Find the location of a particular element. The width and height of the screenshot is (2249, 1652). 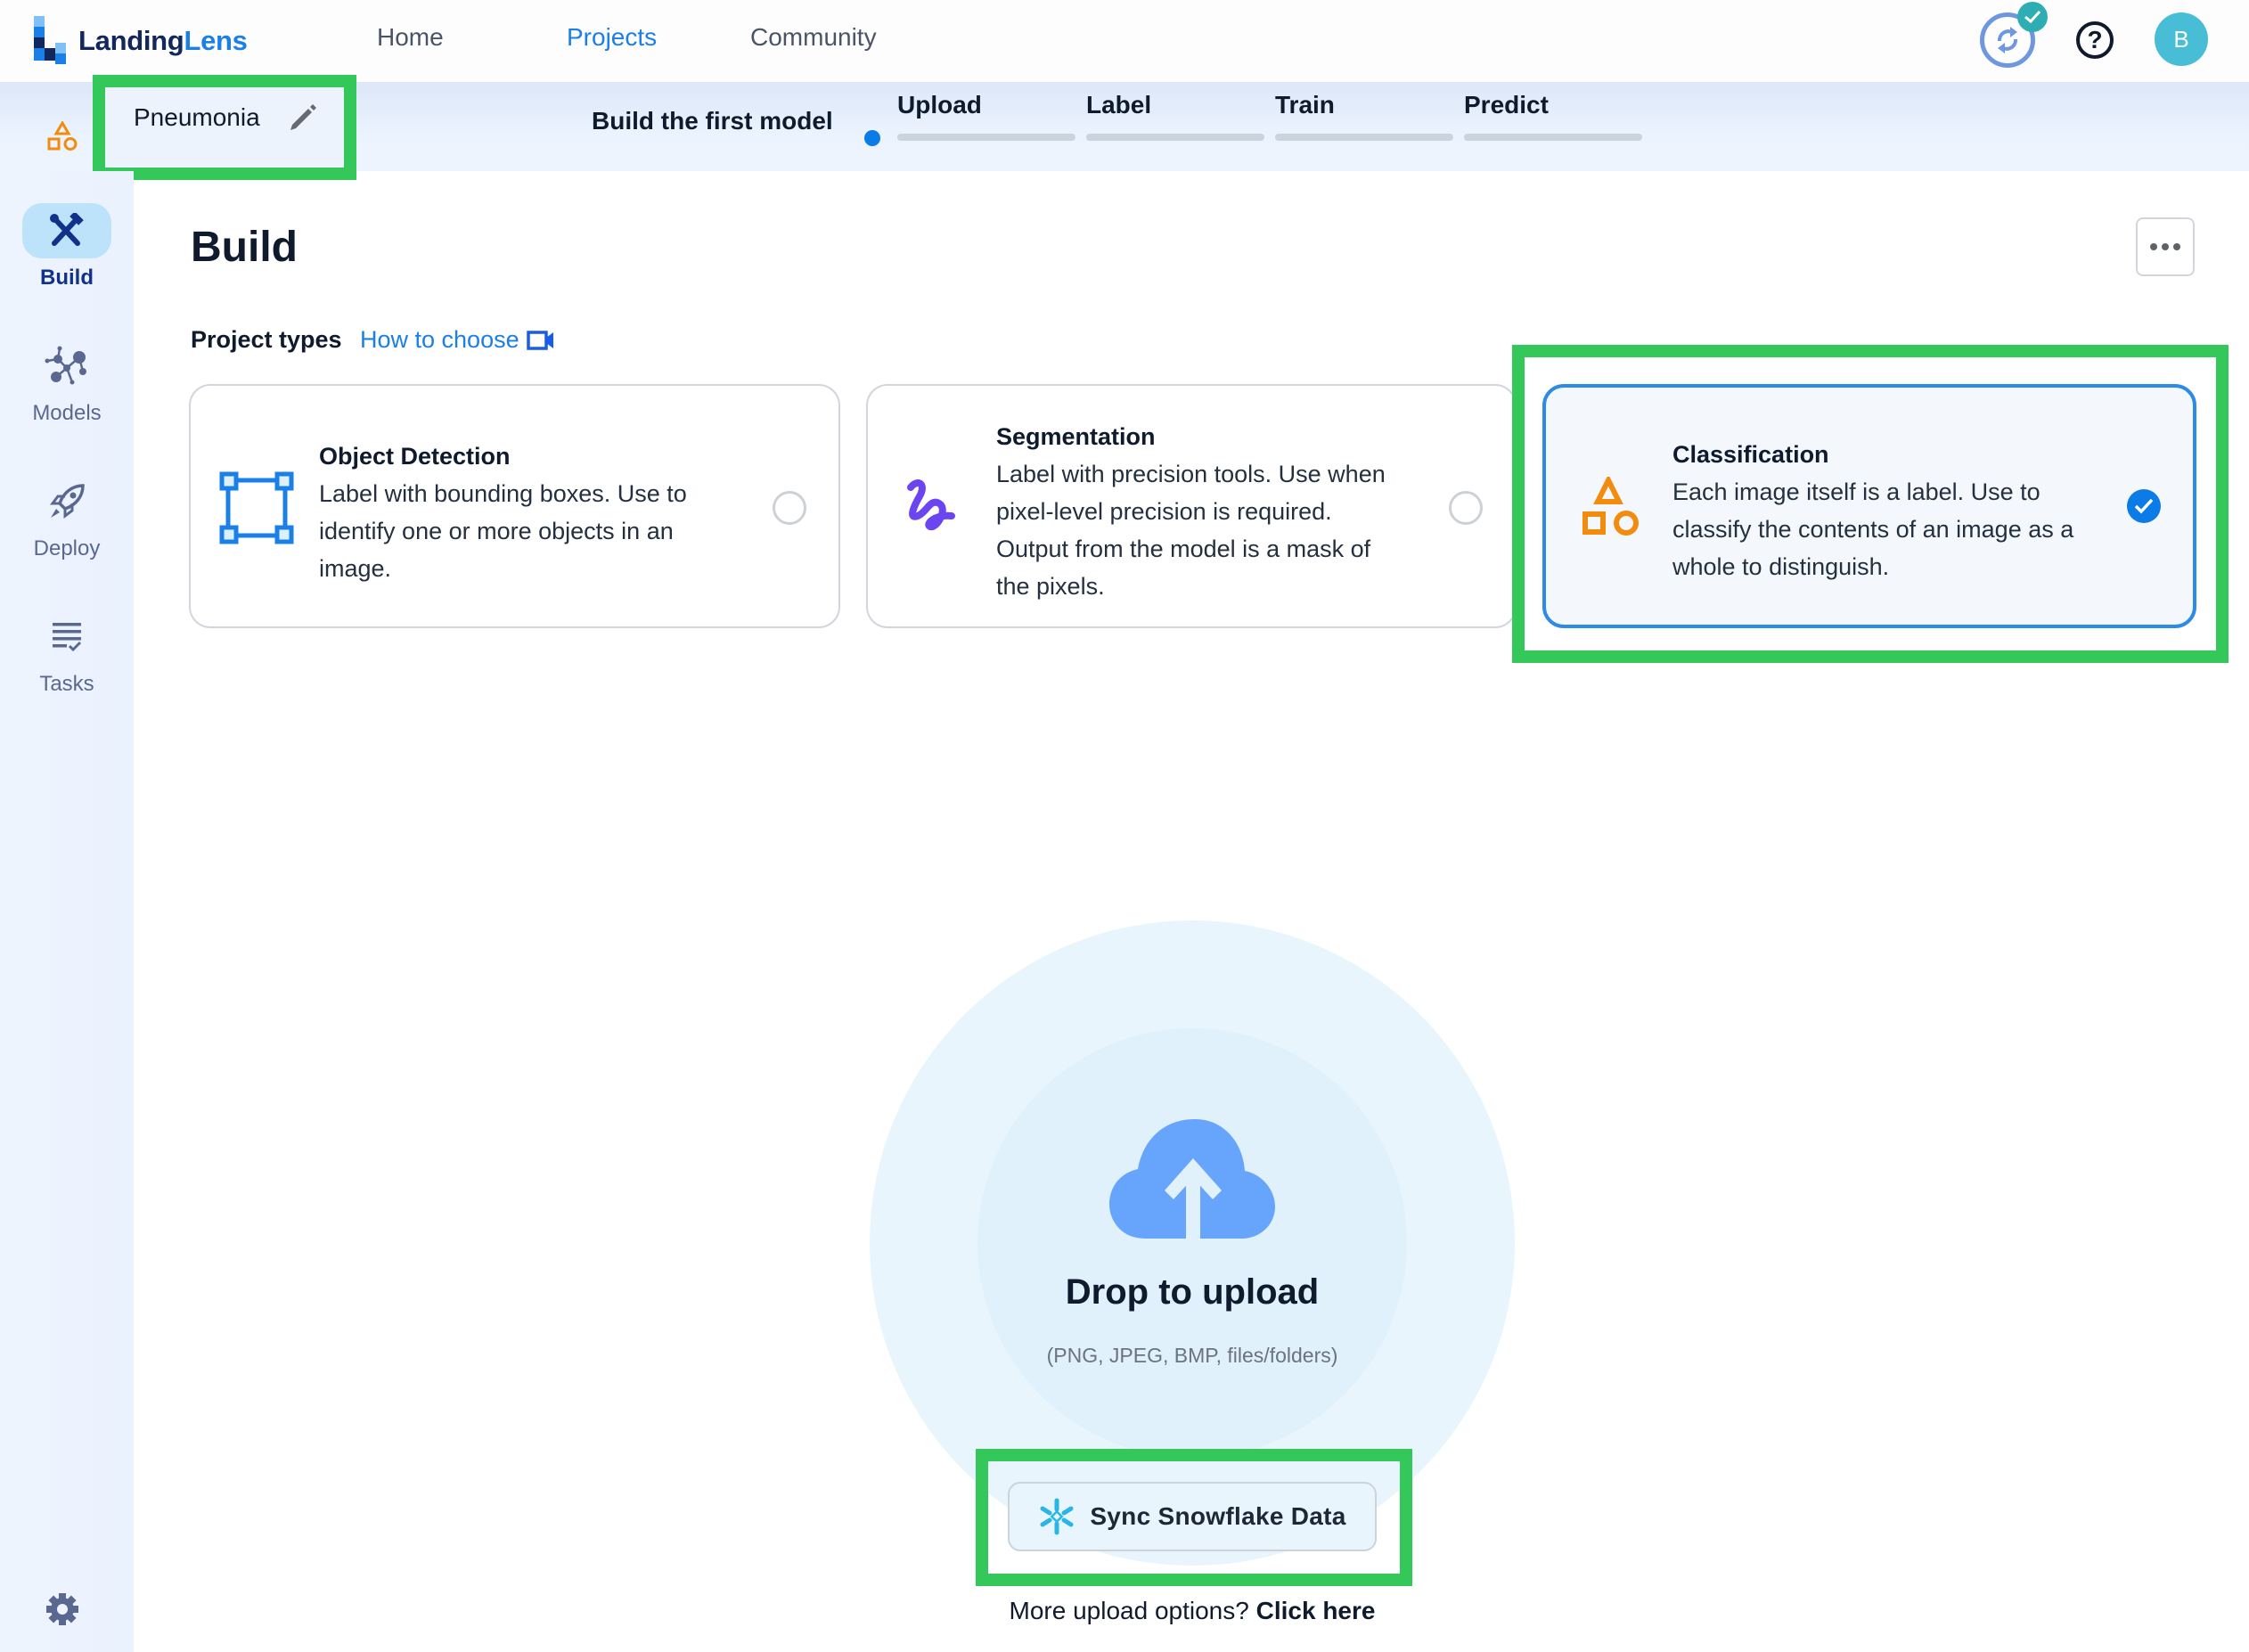

progress-step-upload: Upload is located at coordinates (986, 116).